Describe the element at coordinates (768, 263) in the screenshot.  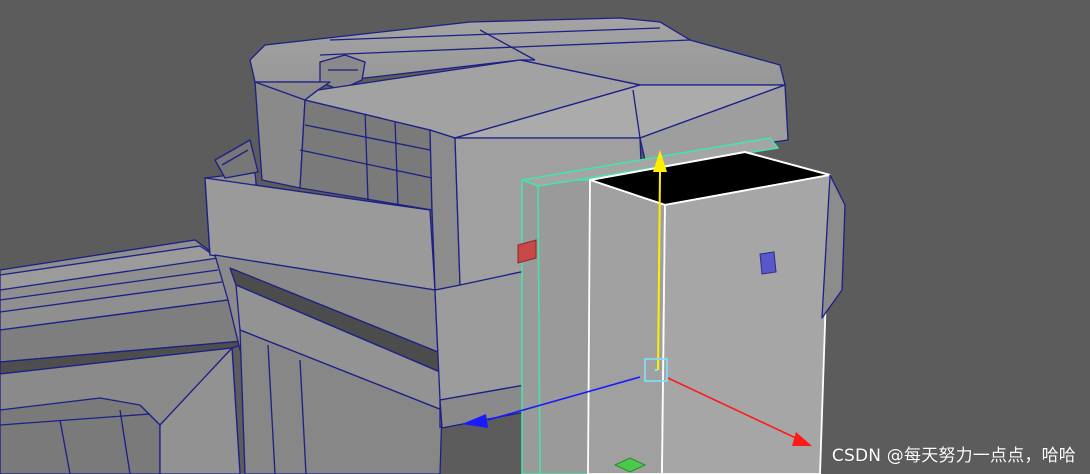
I see `gizmo-plane-yz-handle` at that location.